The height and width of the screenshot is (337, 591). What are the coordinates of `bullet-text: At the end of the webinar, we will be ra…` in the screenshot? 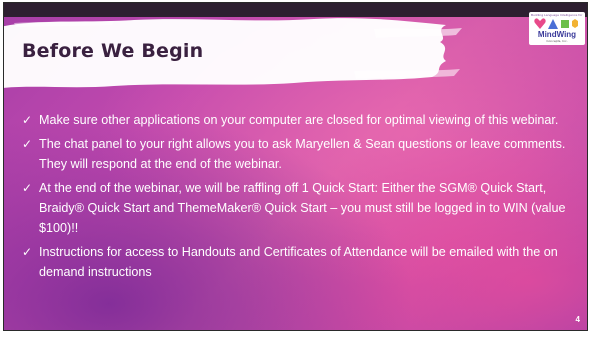 It's located at (302, 208).